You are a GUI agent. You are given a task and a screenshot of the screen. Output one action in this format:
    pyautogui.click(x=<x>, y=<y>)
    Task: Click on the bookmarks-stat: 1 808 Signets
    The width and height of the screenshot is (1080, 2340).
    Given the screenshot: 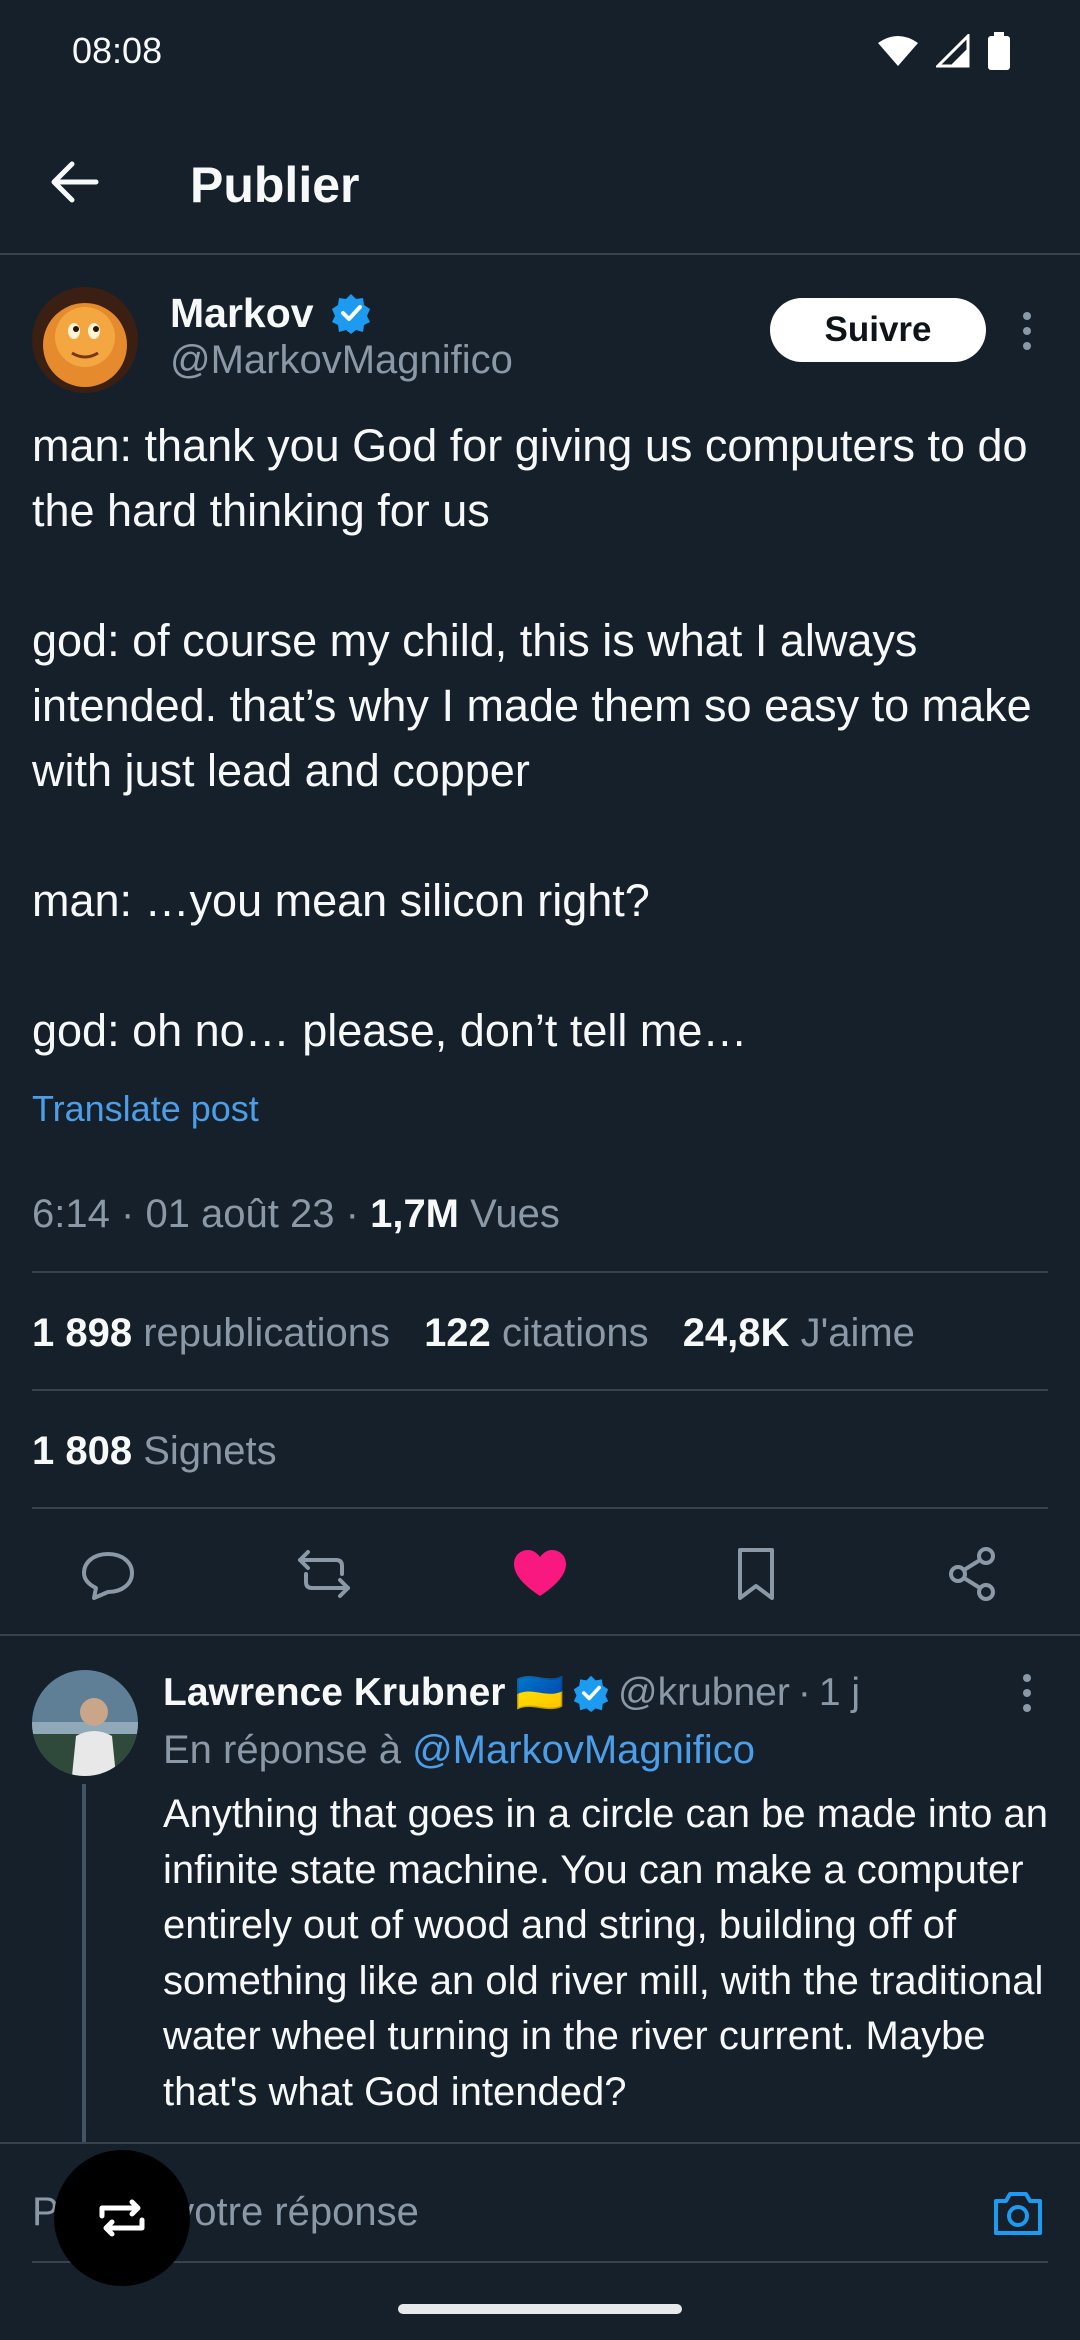 What is the action you would take?
    pyautogui.click(x=154, y=1451)
    